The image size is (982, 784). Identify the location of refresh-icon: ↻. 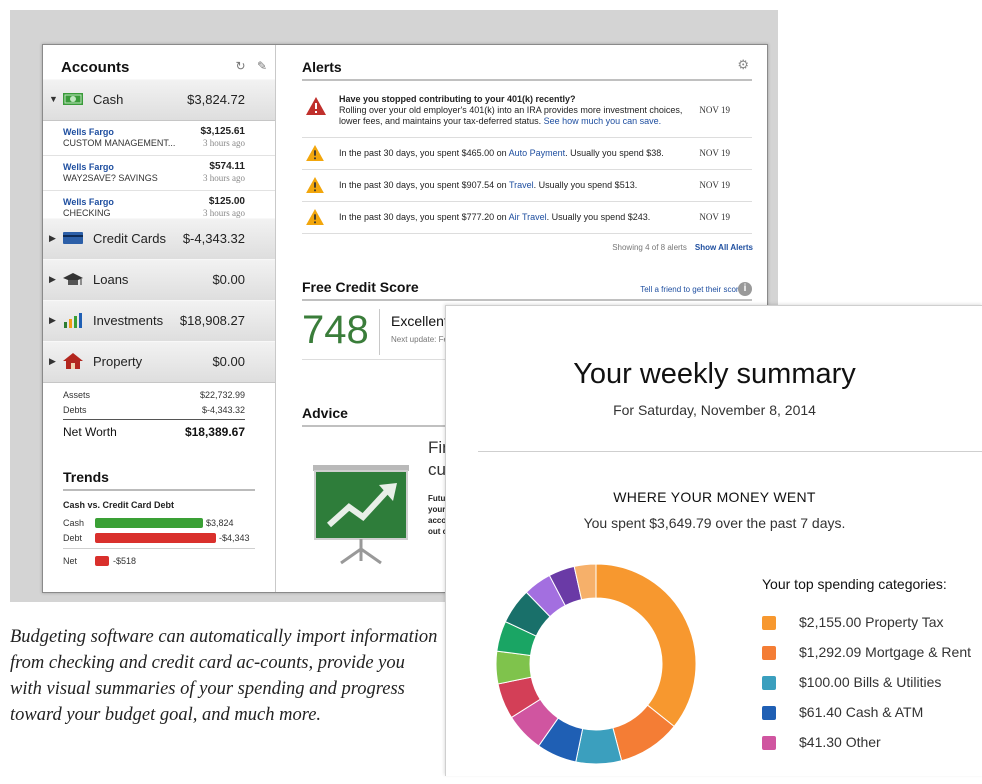
(241, 66).